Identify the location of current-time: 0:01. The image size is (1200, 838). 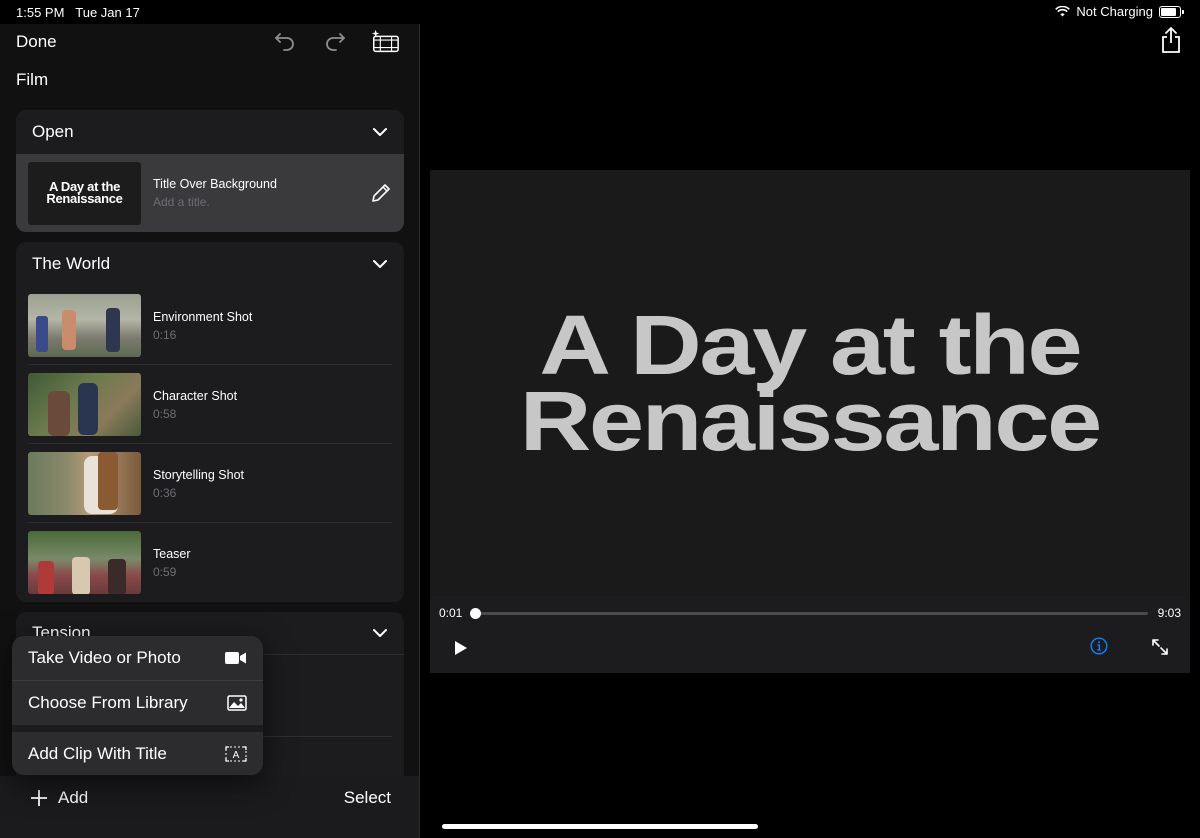
(451, 613).